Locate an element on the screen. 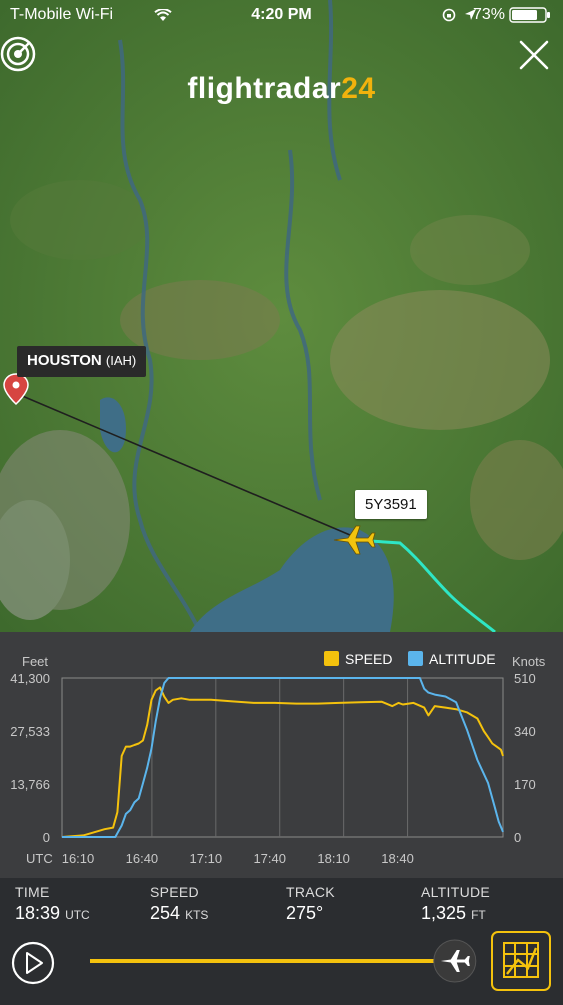  play-icon is located at coordinates (34, 963).